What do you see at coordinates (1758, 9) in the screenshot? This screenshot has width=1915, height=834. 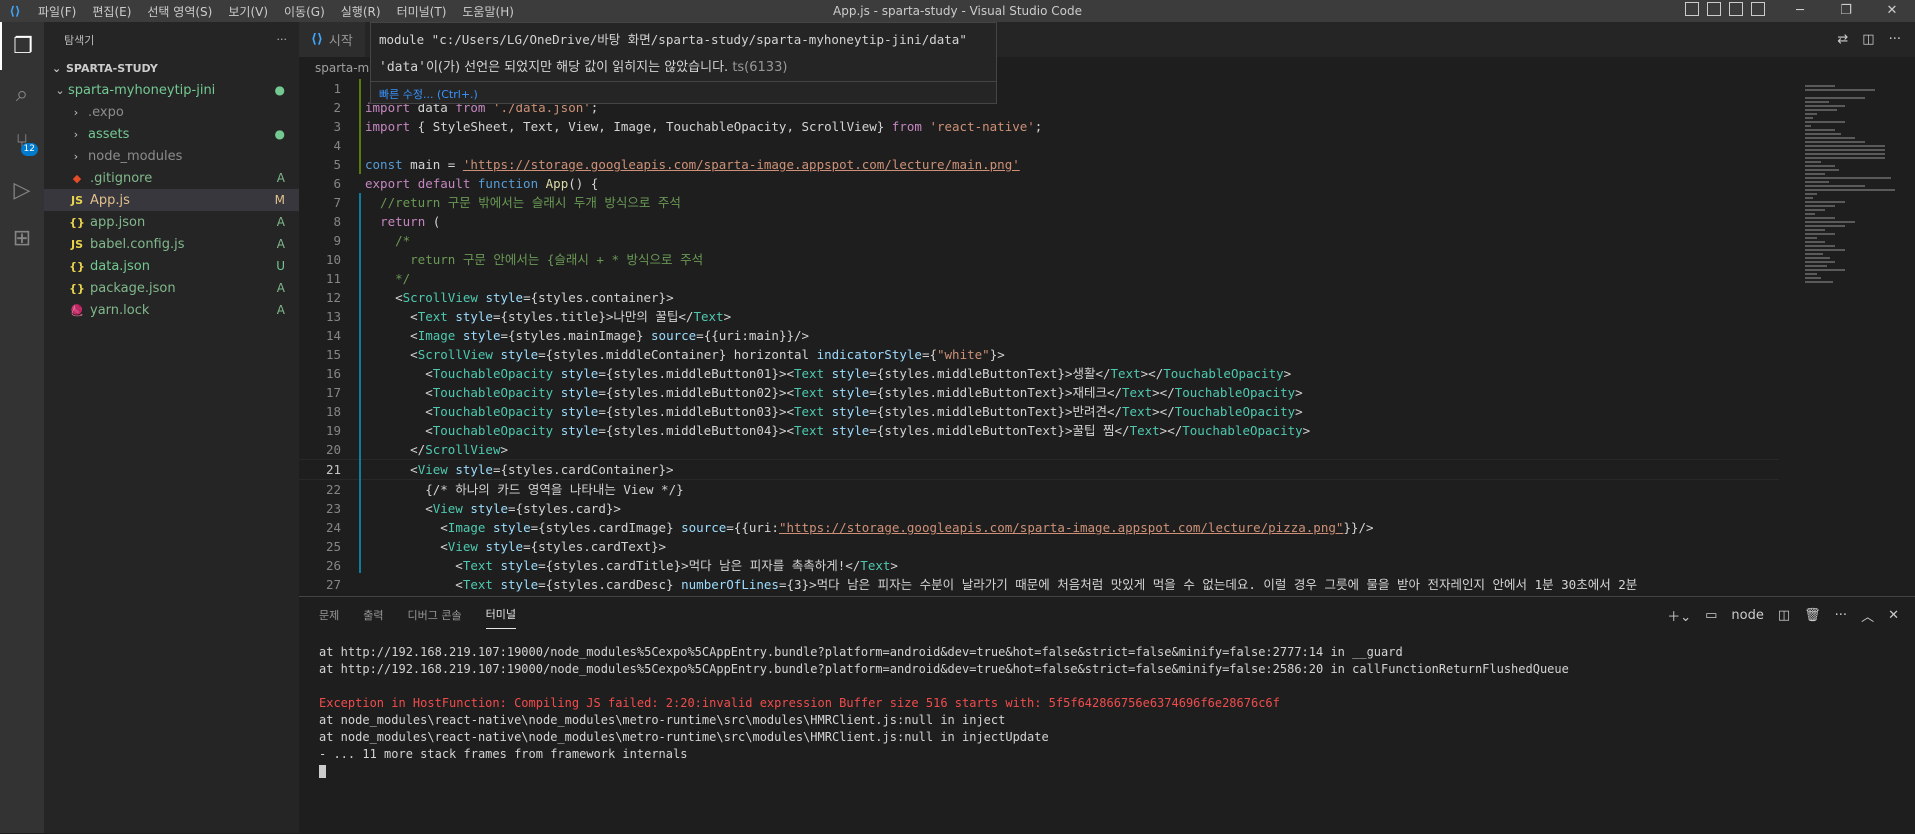 I see `customize-layout-icon` at bounding box center [1758, 9].